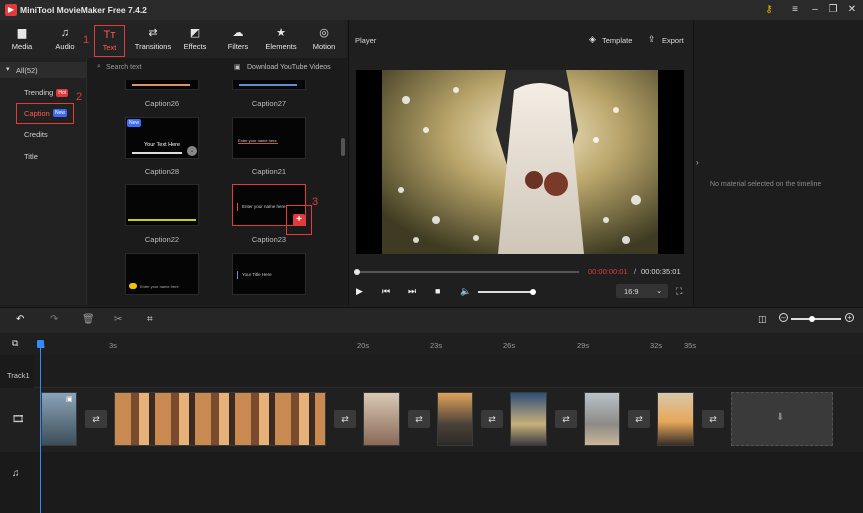 This screenshot has width=863, height=513. I want to click on audio-track-lane, so click(448, 482).